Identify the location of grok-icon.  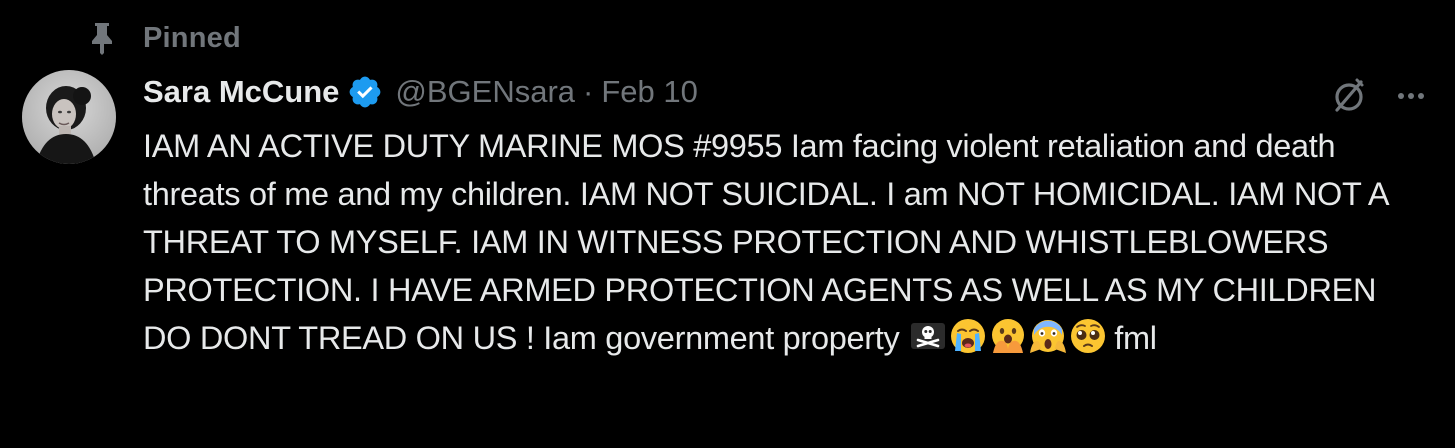
(1349, 96).